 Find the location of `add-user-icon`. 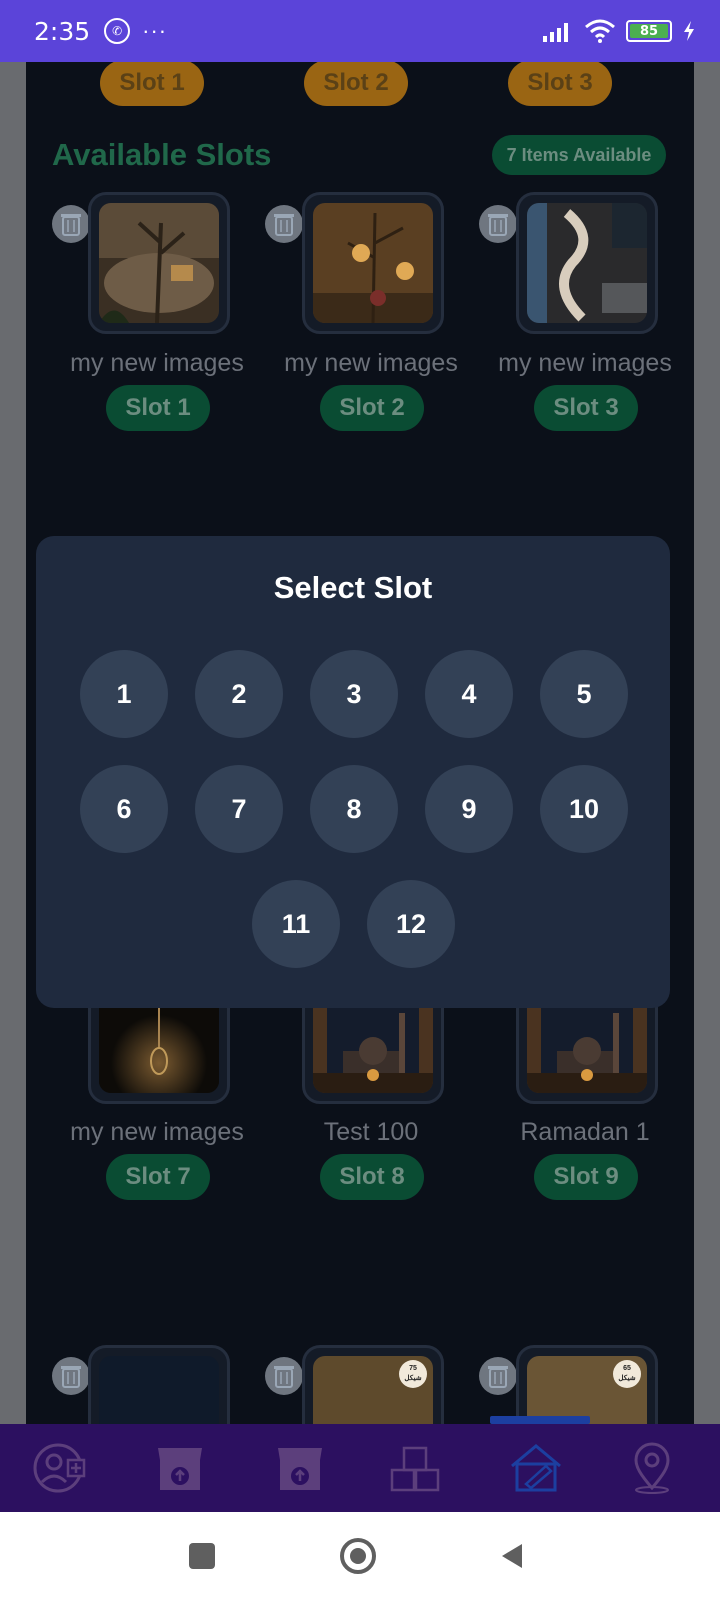

add-user-icon is located at coordinates (60, 1468).